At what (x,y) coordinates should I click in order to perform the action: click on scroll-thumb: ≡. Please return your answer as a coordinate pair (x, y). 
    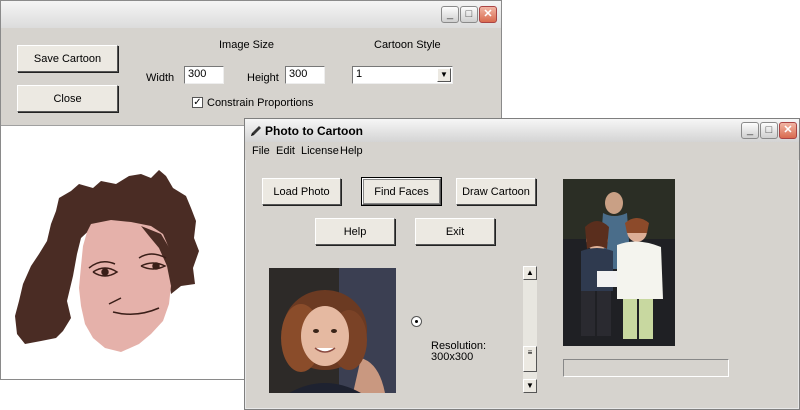
    Looking at the image, I should click on (530, 359).